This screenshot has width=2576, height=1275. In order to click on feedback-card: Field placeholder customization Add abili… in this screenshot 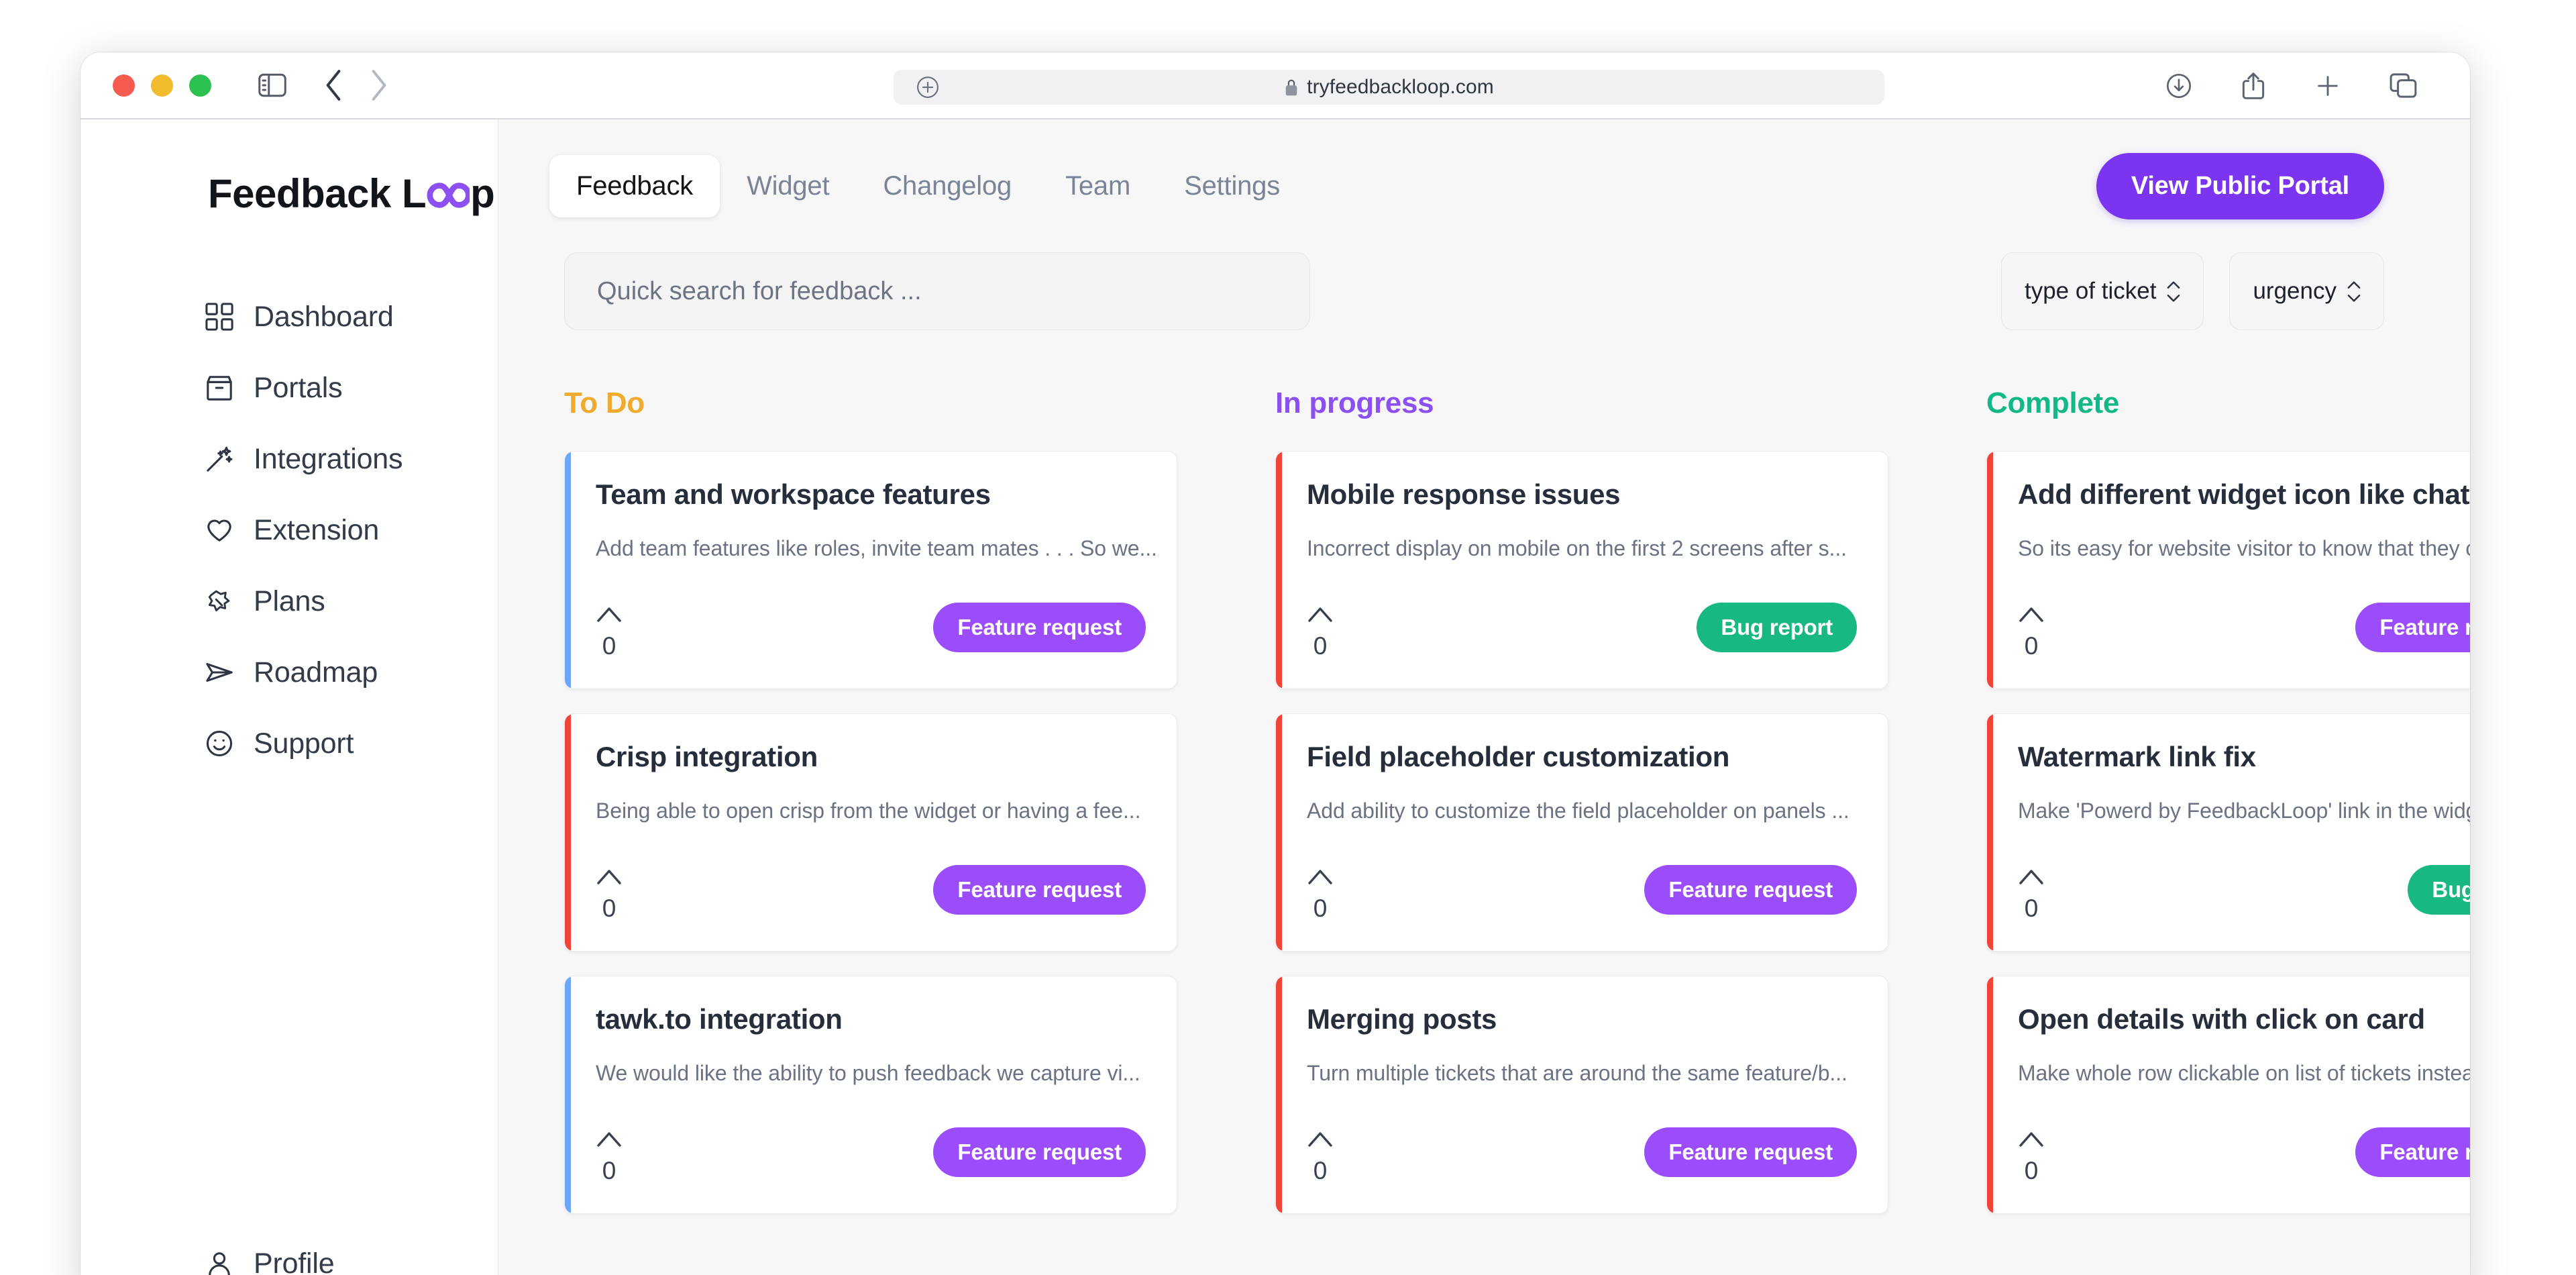, I will do `click(1581, 832)`.